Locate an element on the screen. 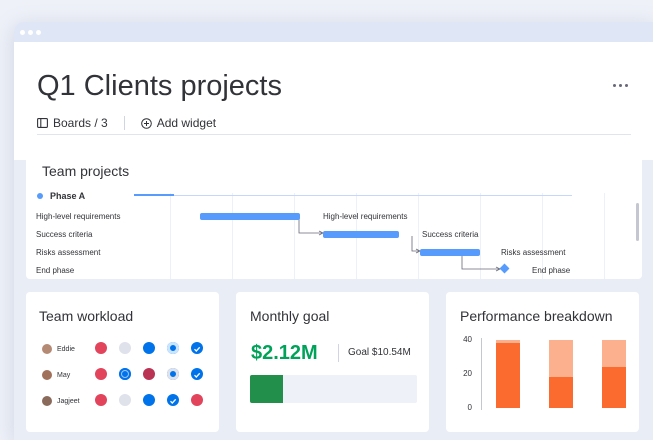 This screenshot has width=653, height=440. page-title: Q1 Clients projects is located at coordinates (159, 86).